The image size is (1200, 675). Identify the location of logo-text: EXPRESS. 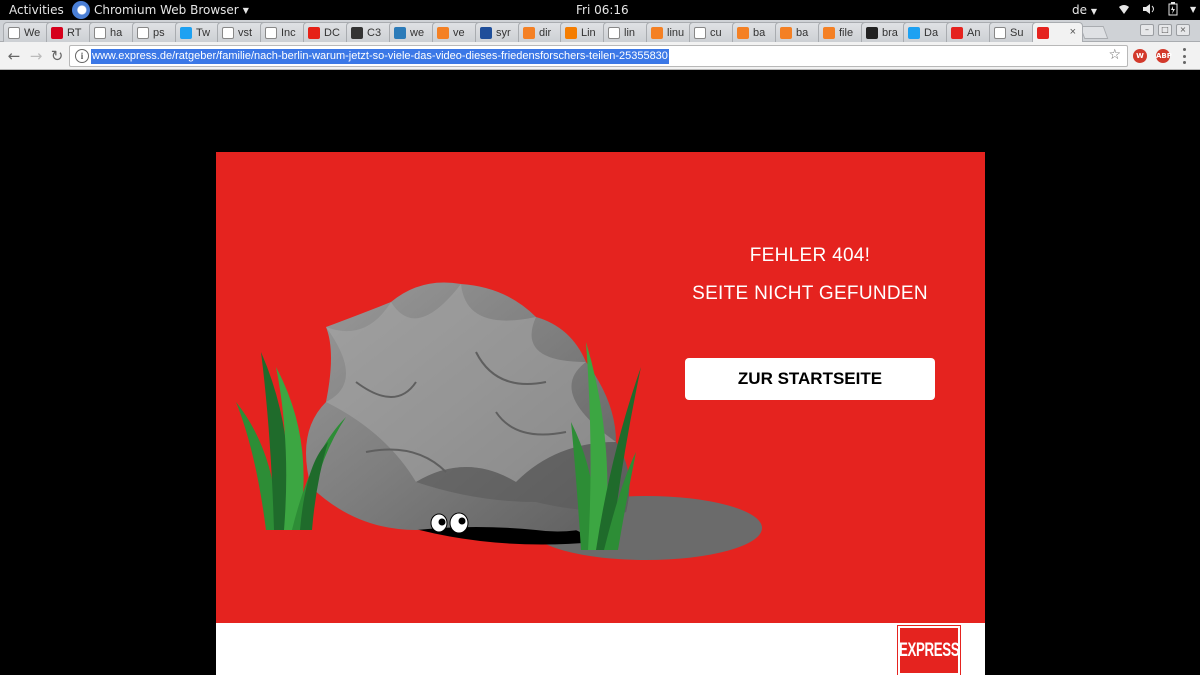
(929, 650).